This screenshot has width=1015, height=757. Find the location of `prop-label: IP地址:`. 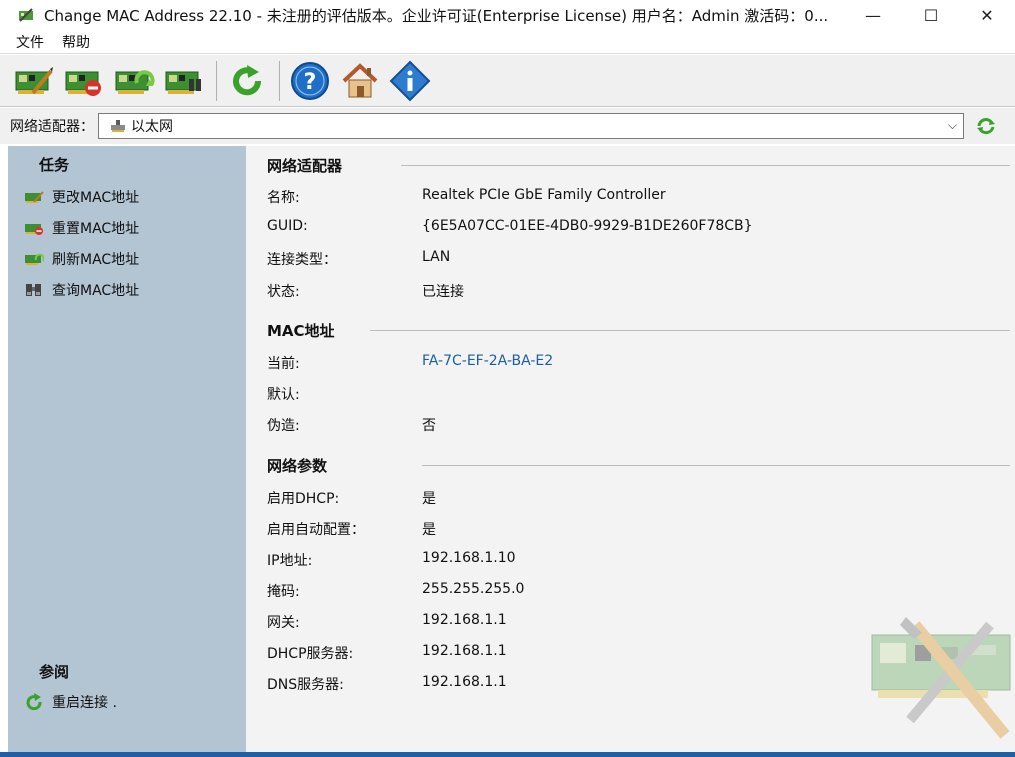

prop-label: IP地址: is located at coordinates (290, 561).